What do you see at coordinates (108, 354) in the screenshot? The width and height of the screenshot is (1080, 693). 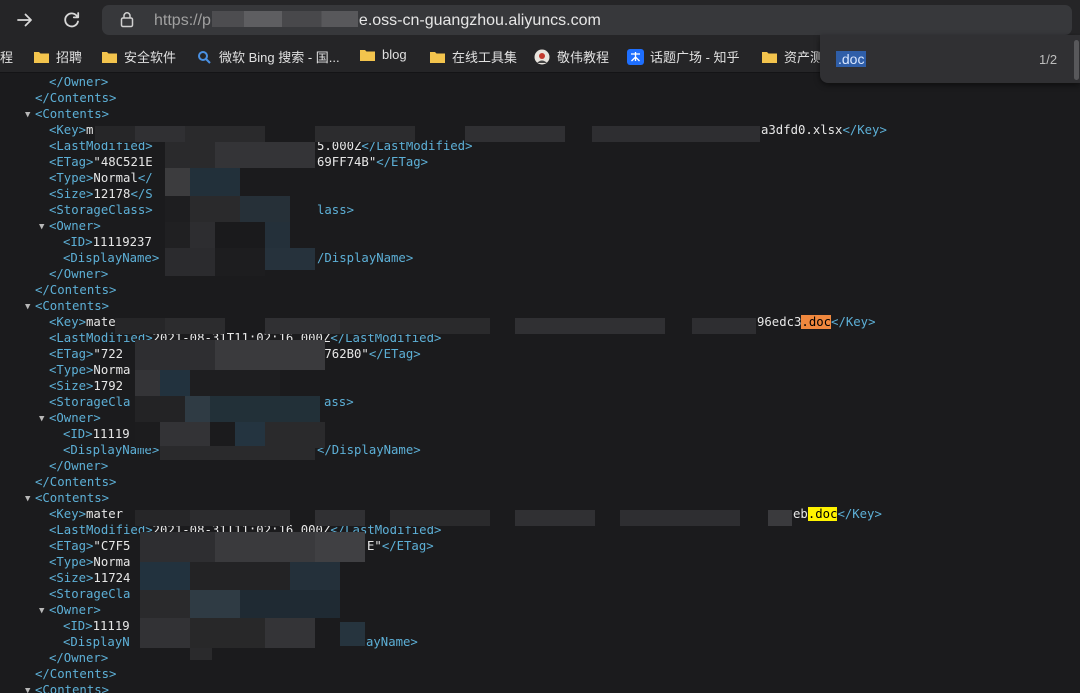 I see `value-text: "722` at bounding box center [108, 354].